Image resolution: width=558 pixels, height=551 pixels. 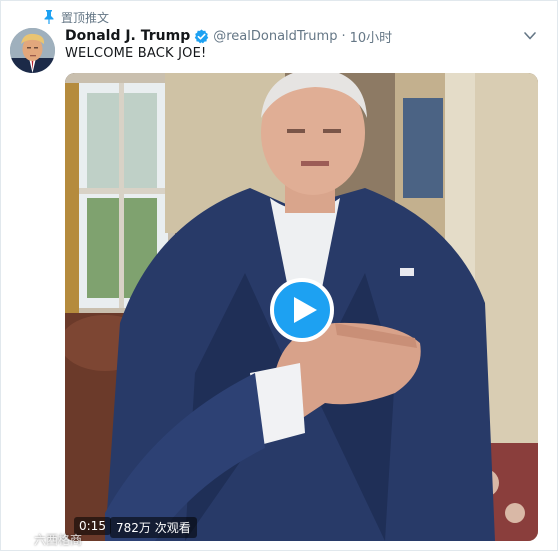 I want to click on watermark-logo-icon, so click(x=18, y=539).